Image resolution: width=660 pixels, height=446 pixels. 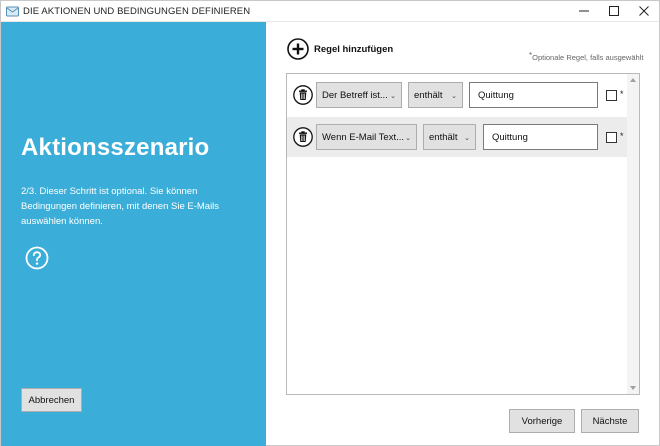 I want to click on add-rule-button: Regel hinzufügen, so click(x=340, y=49).